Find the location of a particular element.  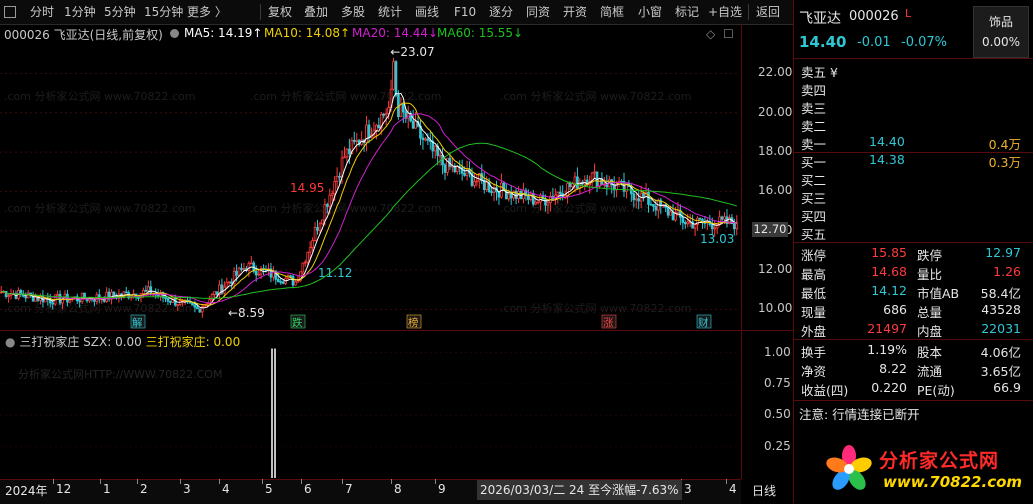

tab-intraday: 分时 is located at coordinates (42, 12).